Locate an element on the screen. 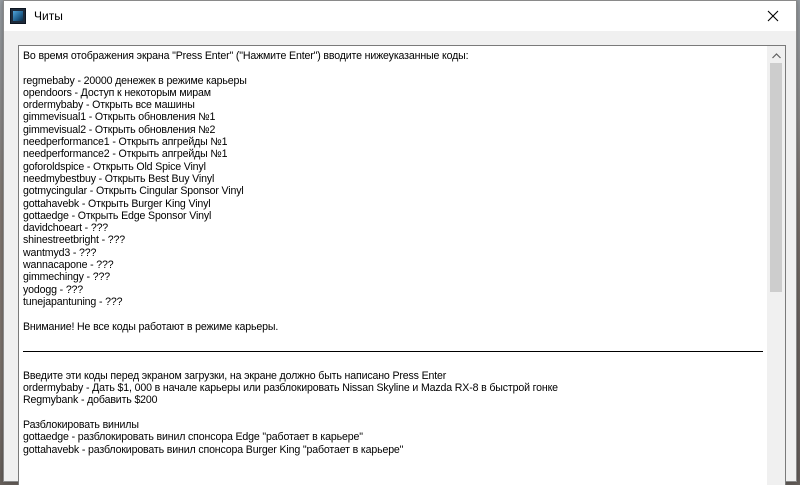 The image size is (800, 485). close-button is located at coordinates (773, 16).